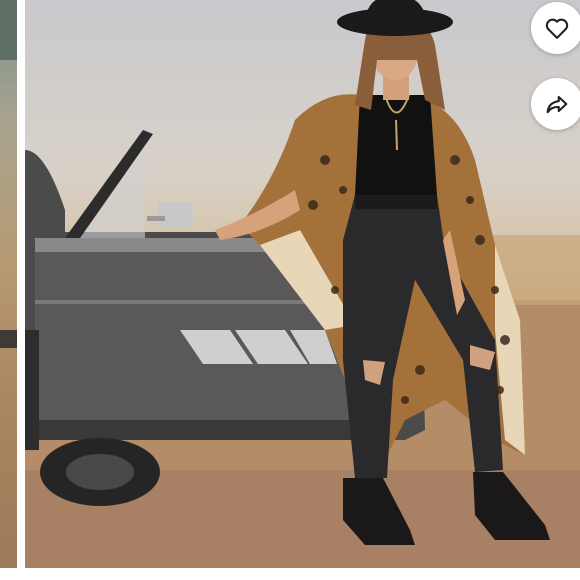 This screenshot has width=580, height=580. Describe the element at coordinates (8, 284) in the screenshot. I see `previous-image-slide` at that location.